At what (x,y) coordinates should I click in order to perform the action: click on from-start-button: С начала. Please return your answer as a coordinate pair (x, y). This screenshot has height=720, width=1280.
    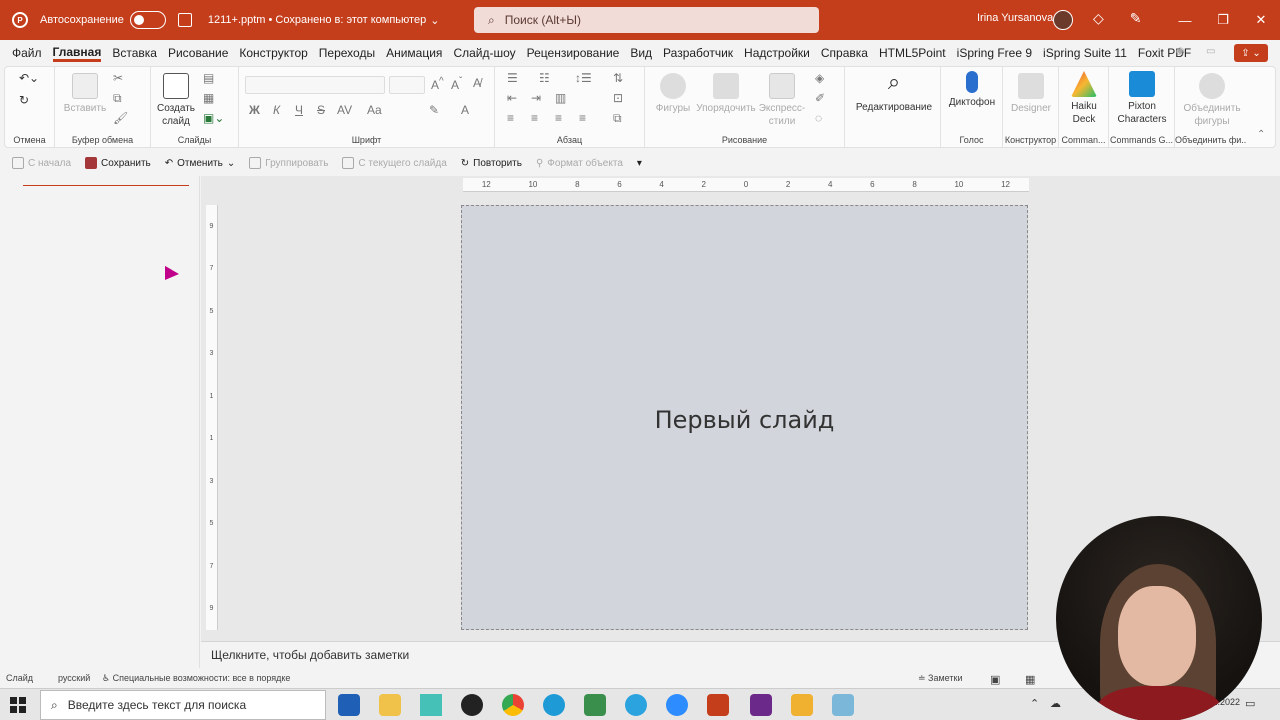
    Looking at the image, I should click on (41, 163).